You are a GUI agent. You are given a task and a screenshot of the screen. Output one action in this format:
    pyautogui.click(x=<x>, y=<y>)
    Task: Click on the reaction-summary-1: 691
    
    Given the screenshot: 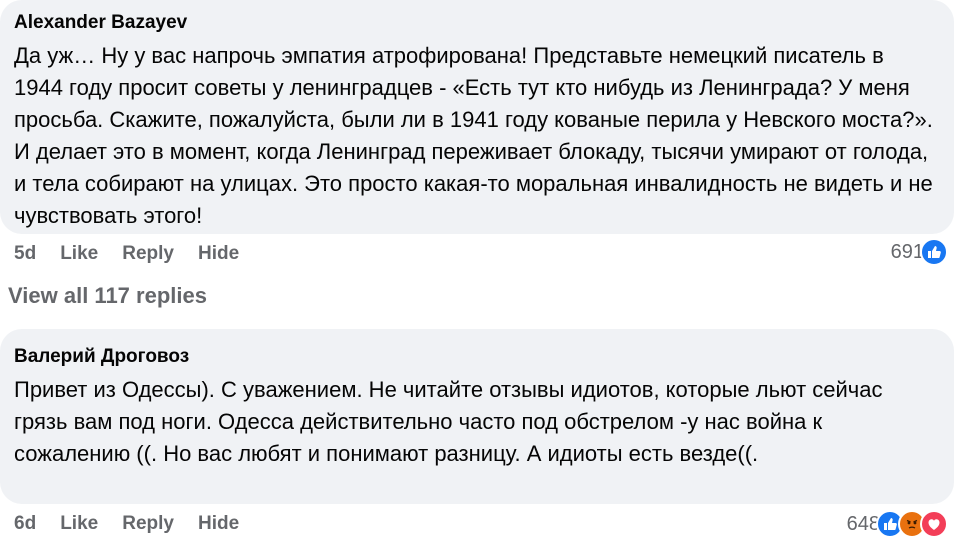 What is the action you would take?
    pyautogui.click(x=919, y=252)
    